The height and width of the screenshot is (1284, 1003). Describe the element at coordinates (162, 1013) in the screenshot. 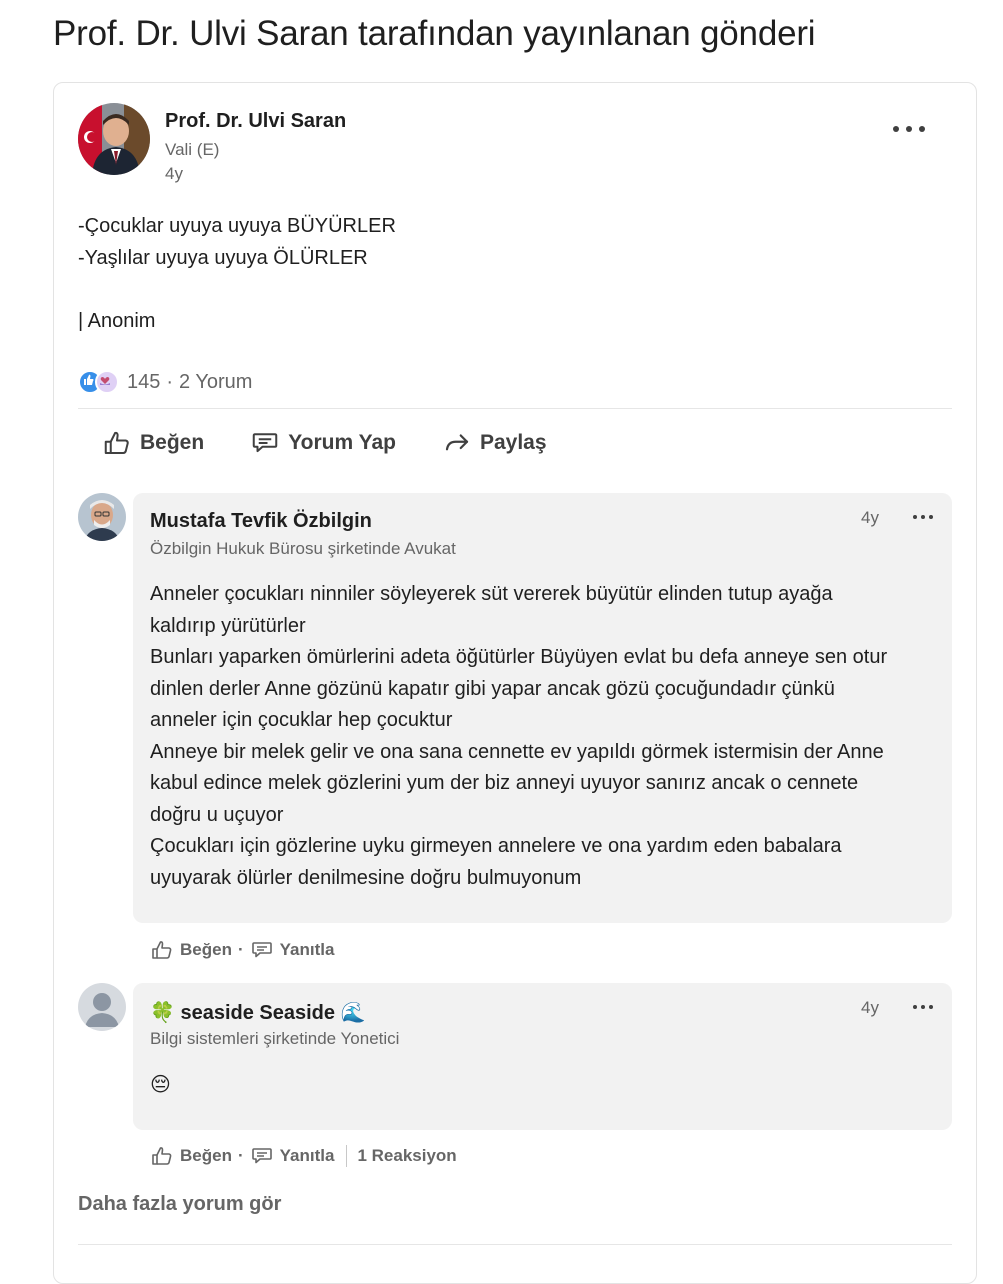

I see `clover-emoji: 🍀` at that location.